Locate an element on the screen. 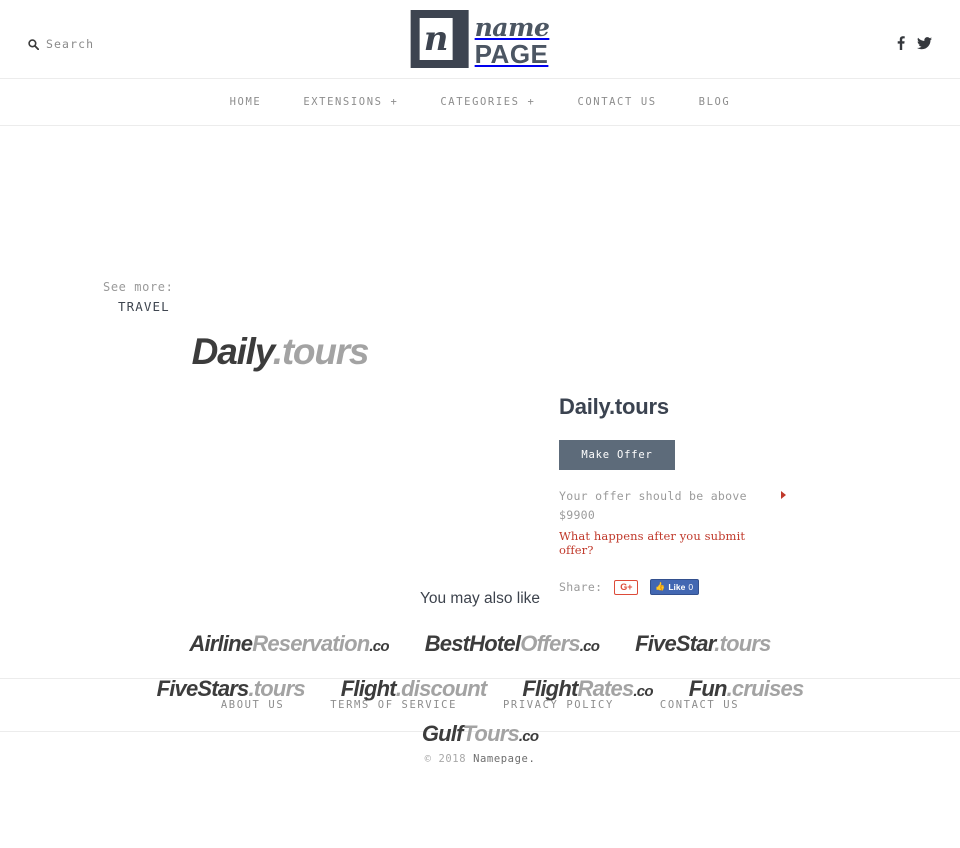  twitter-icon is located at coordinates (924, 43).